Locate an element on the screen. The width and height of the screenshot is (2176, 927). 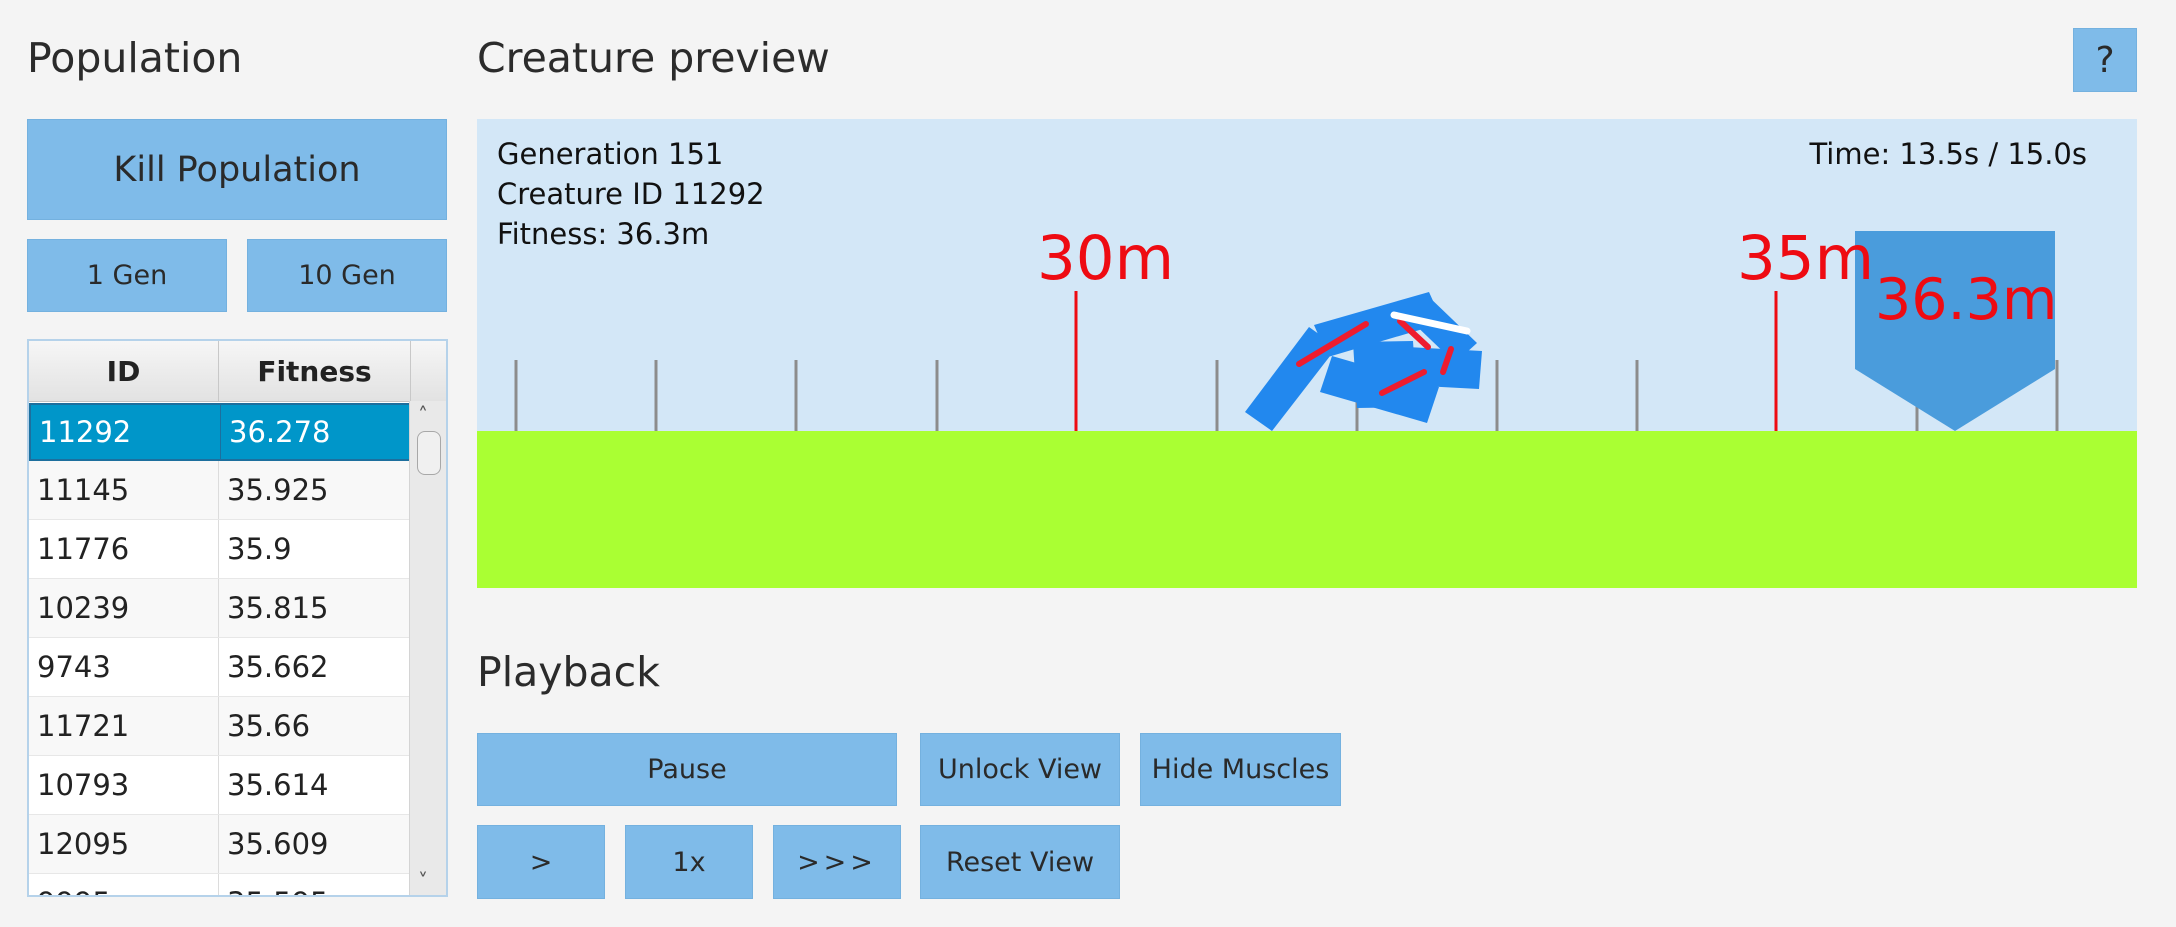
row-fitness: 35.595 is located at coordinates (317, 884).